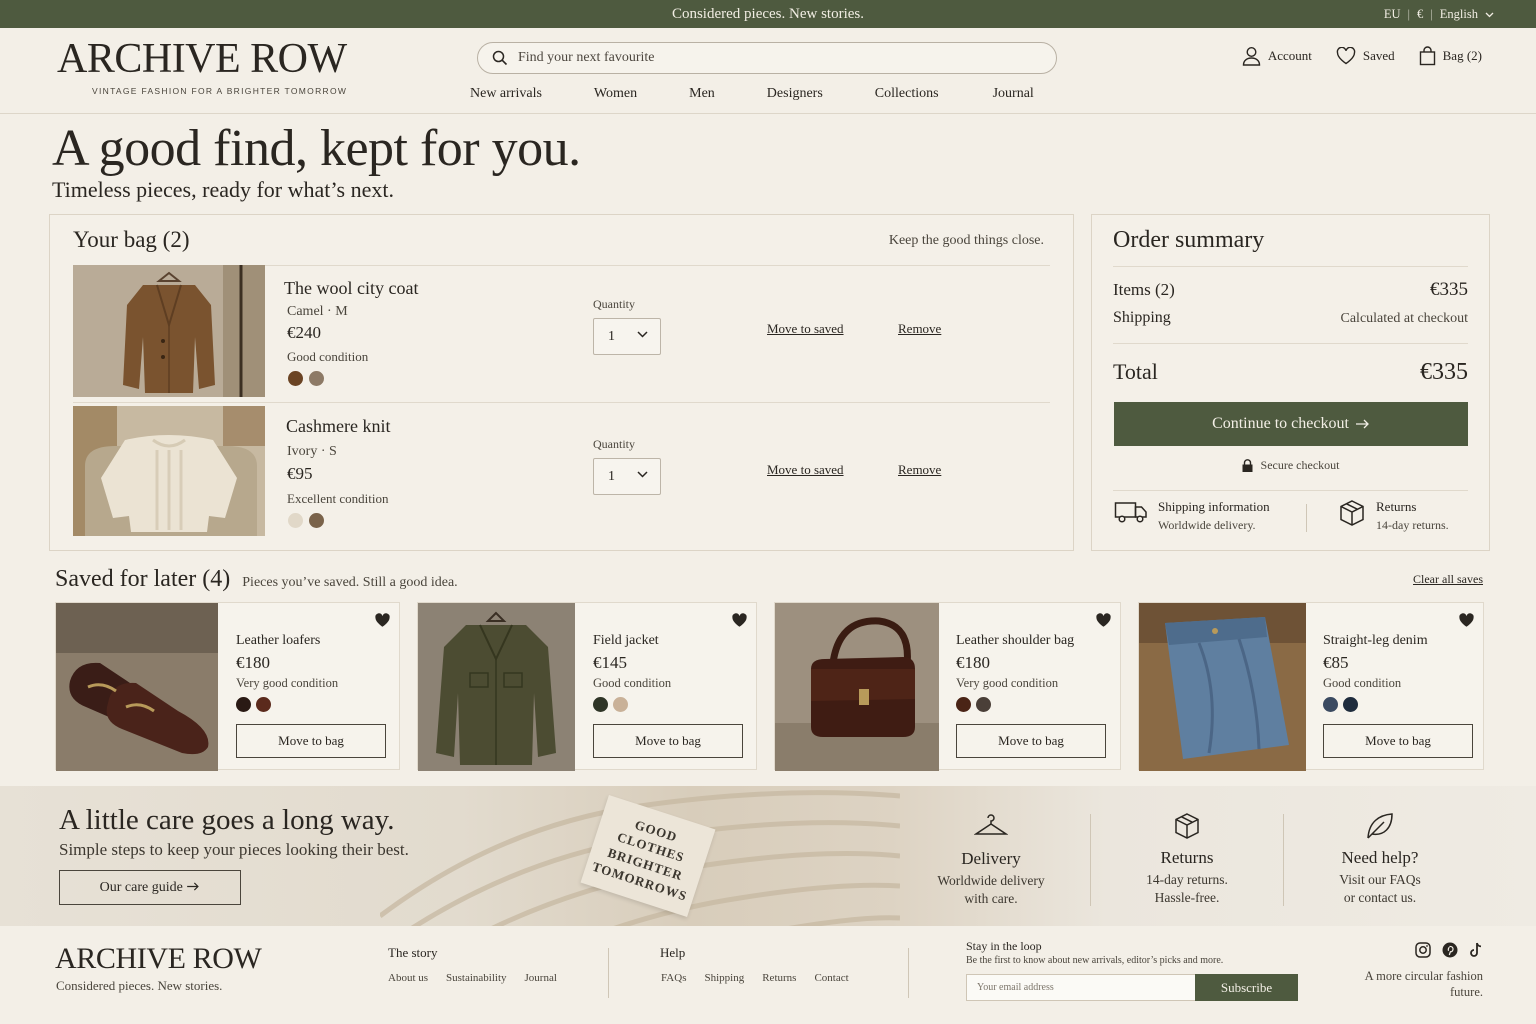 The width and height of the screenshot is (1536, 1024). Describe the element at coordinates (1476, 950) in the screenshot. I see `tiktok-icon` at that location.